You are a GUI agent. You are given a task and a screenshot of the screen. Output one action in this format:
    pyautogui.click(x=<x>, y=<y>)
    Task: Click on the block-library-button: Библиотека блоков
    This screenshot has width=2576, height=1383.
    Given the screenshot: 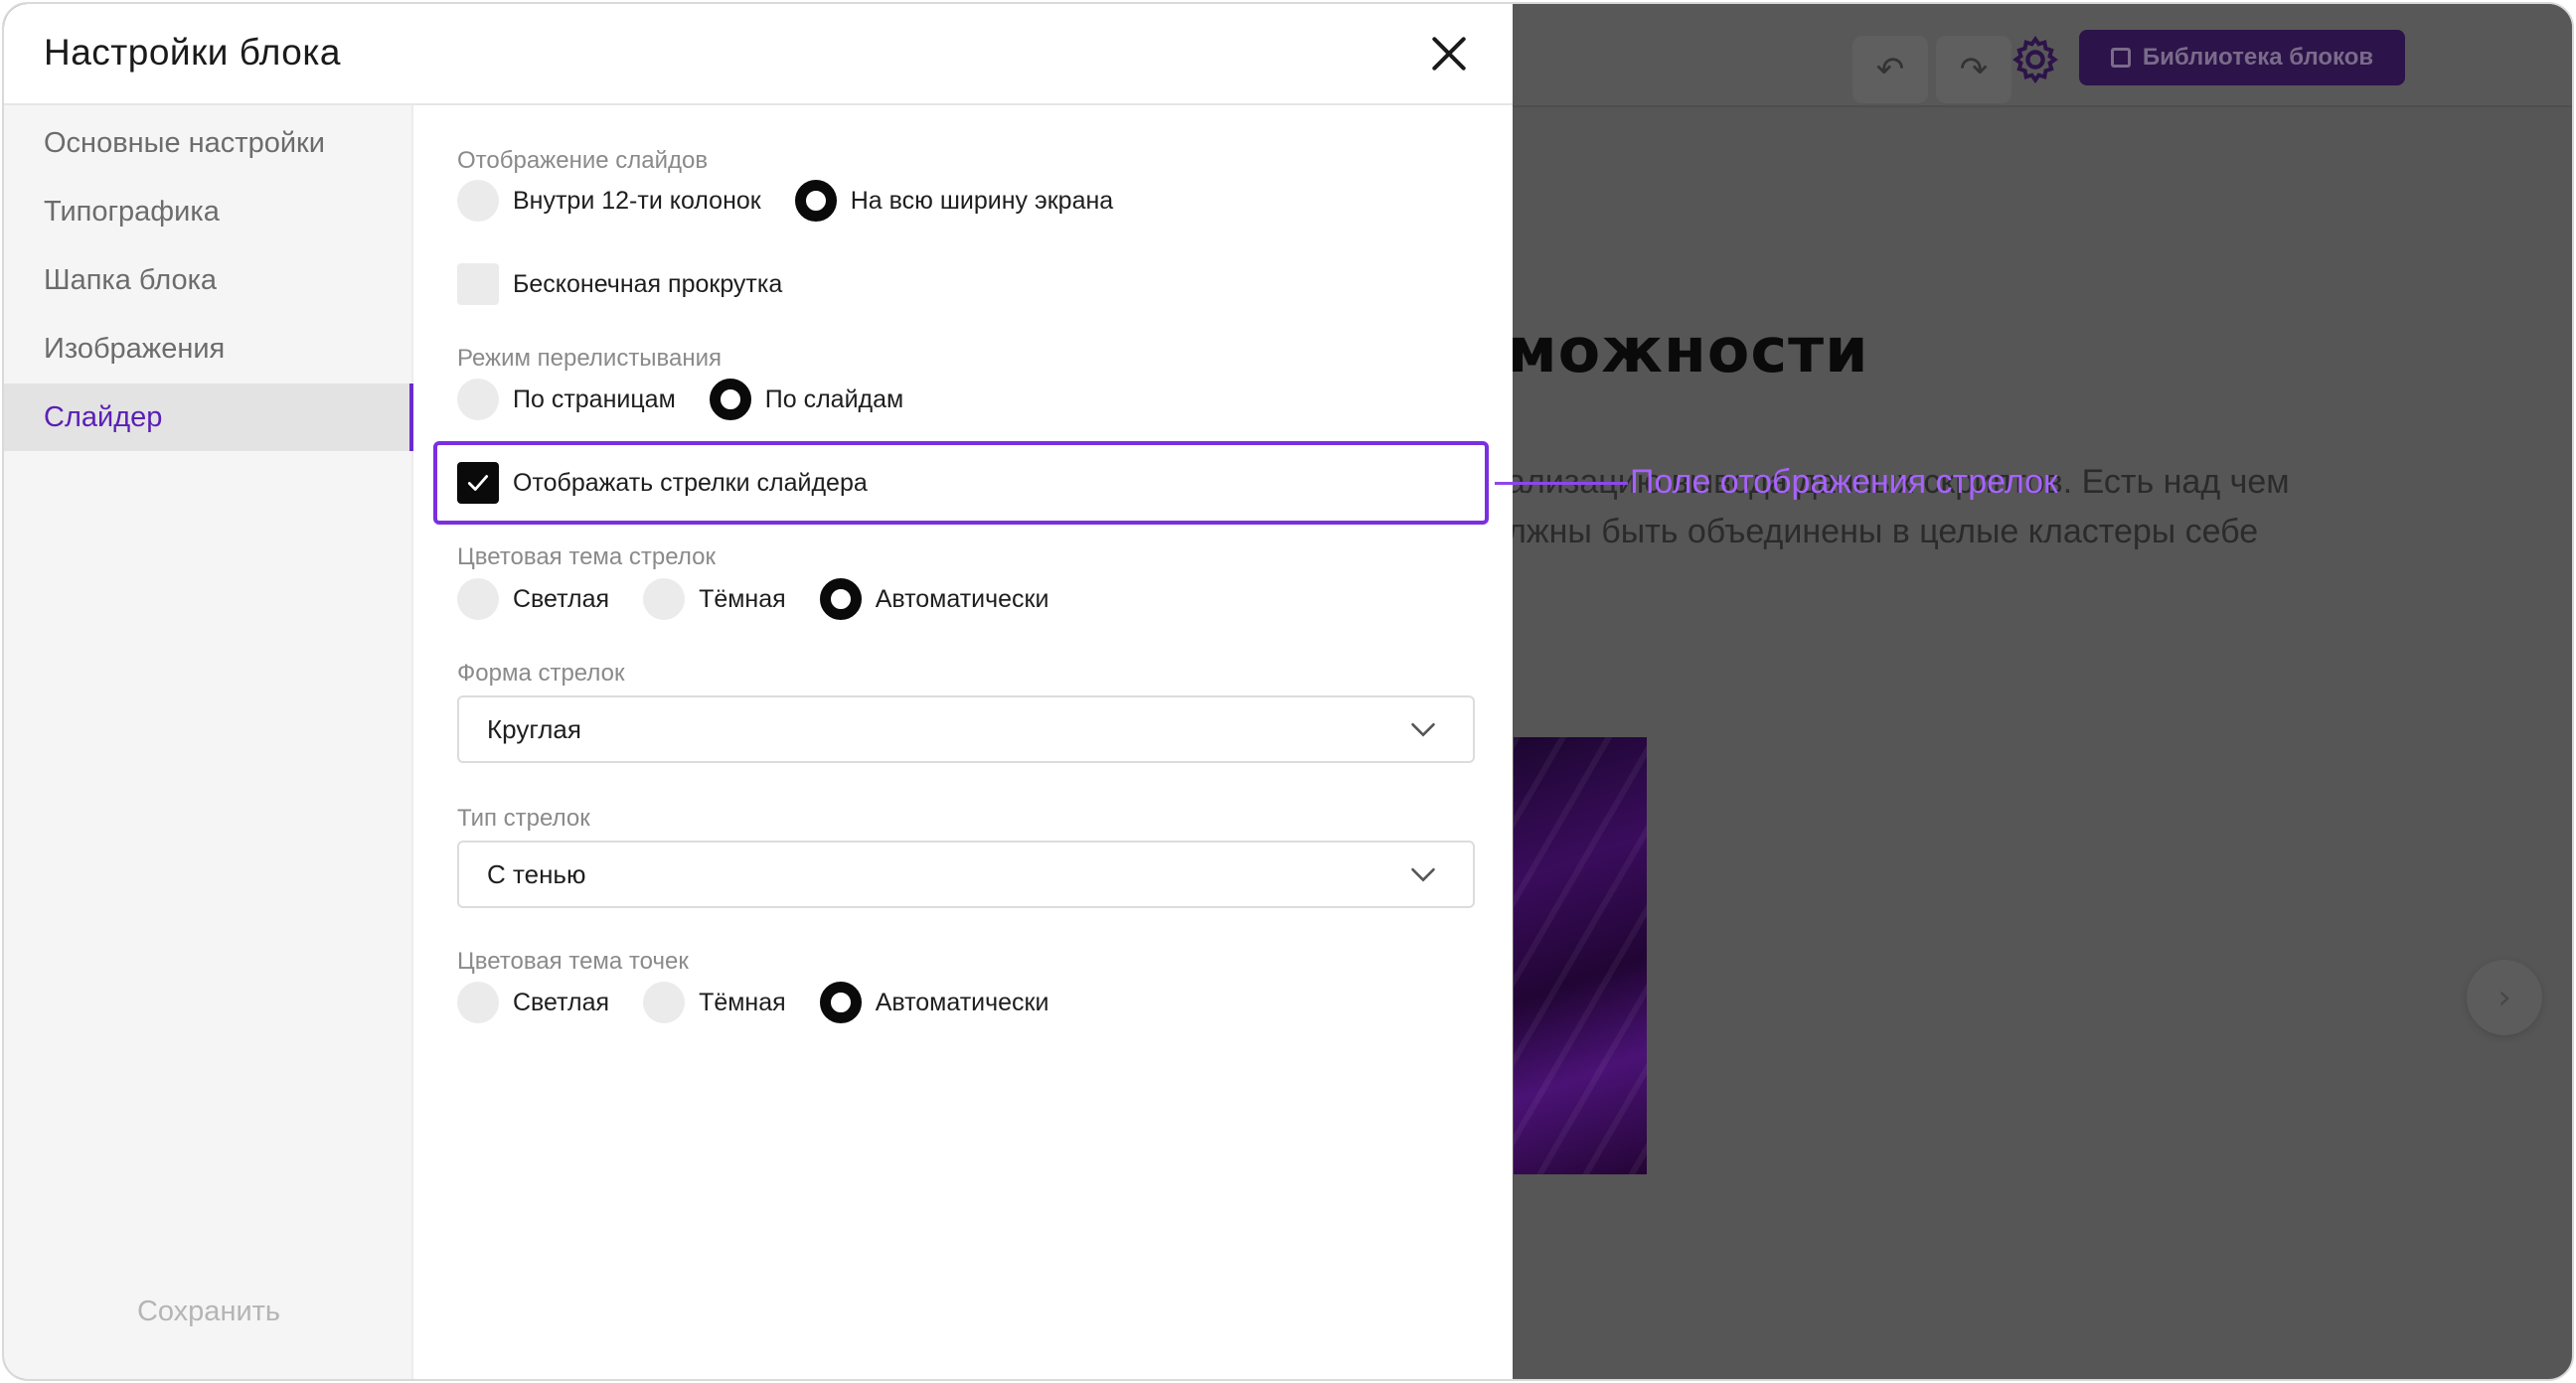 What is the action you would take?
    pyautogui.click(x=2242, y=58)
    